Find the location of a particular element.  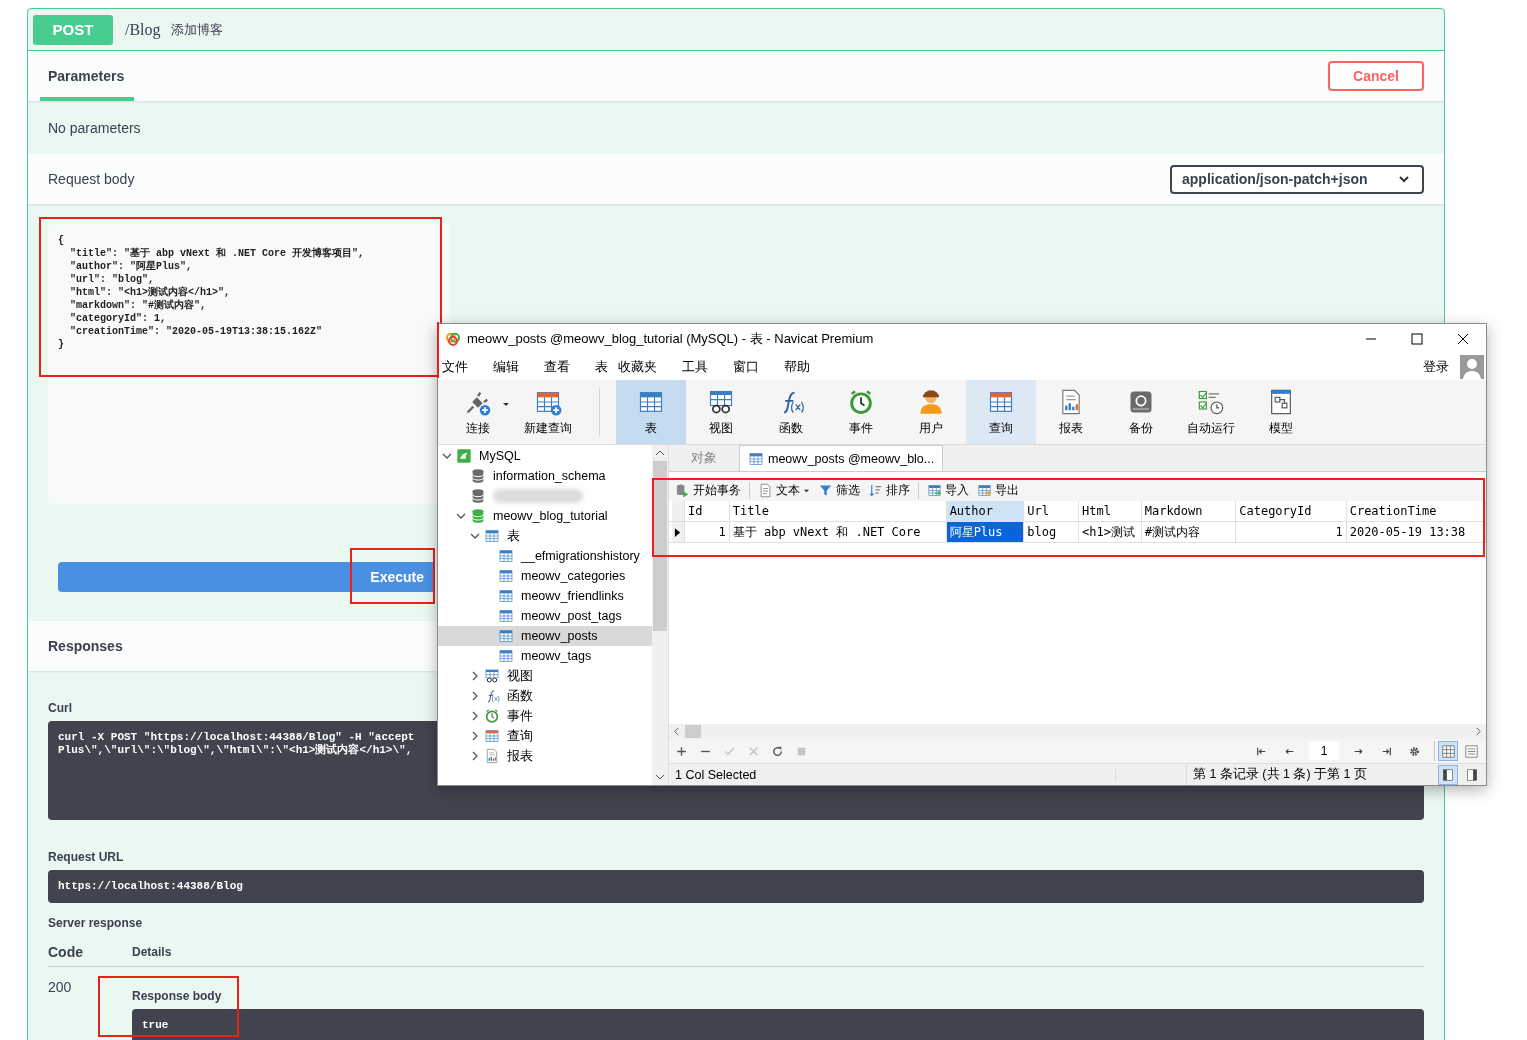

tree-item: 视图 is located at coordinates (545, 676).